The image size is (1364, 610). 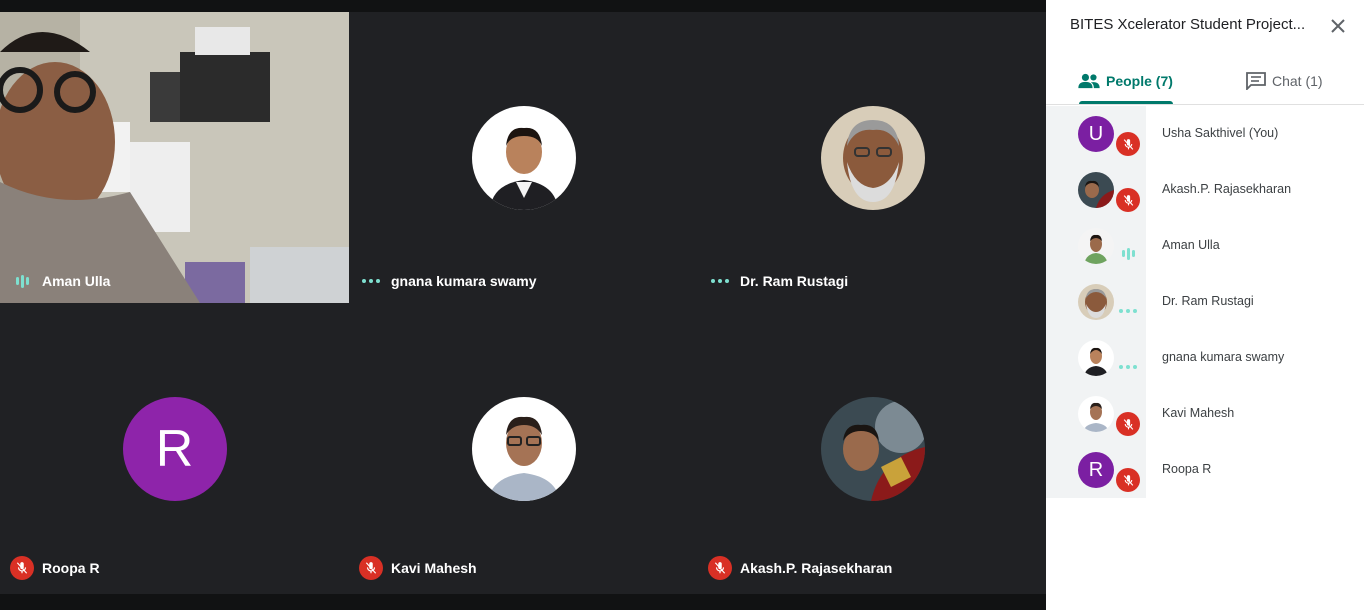 What do you see at coordinates (523, 6) in the screenshot?
I see `top-bar` at bounding box center [523, 6].